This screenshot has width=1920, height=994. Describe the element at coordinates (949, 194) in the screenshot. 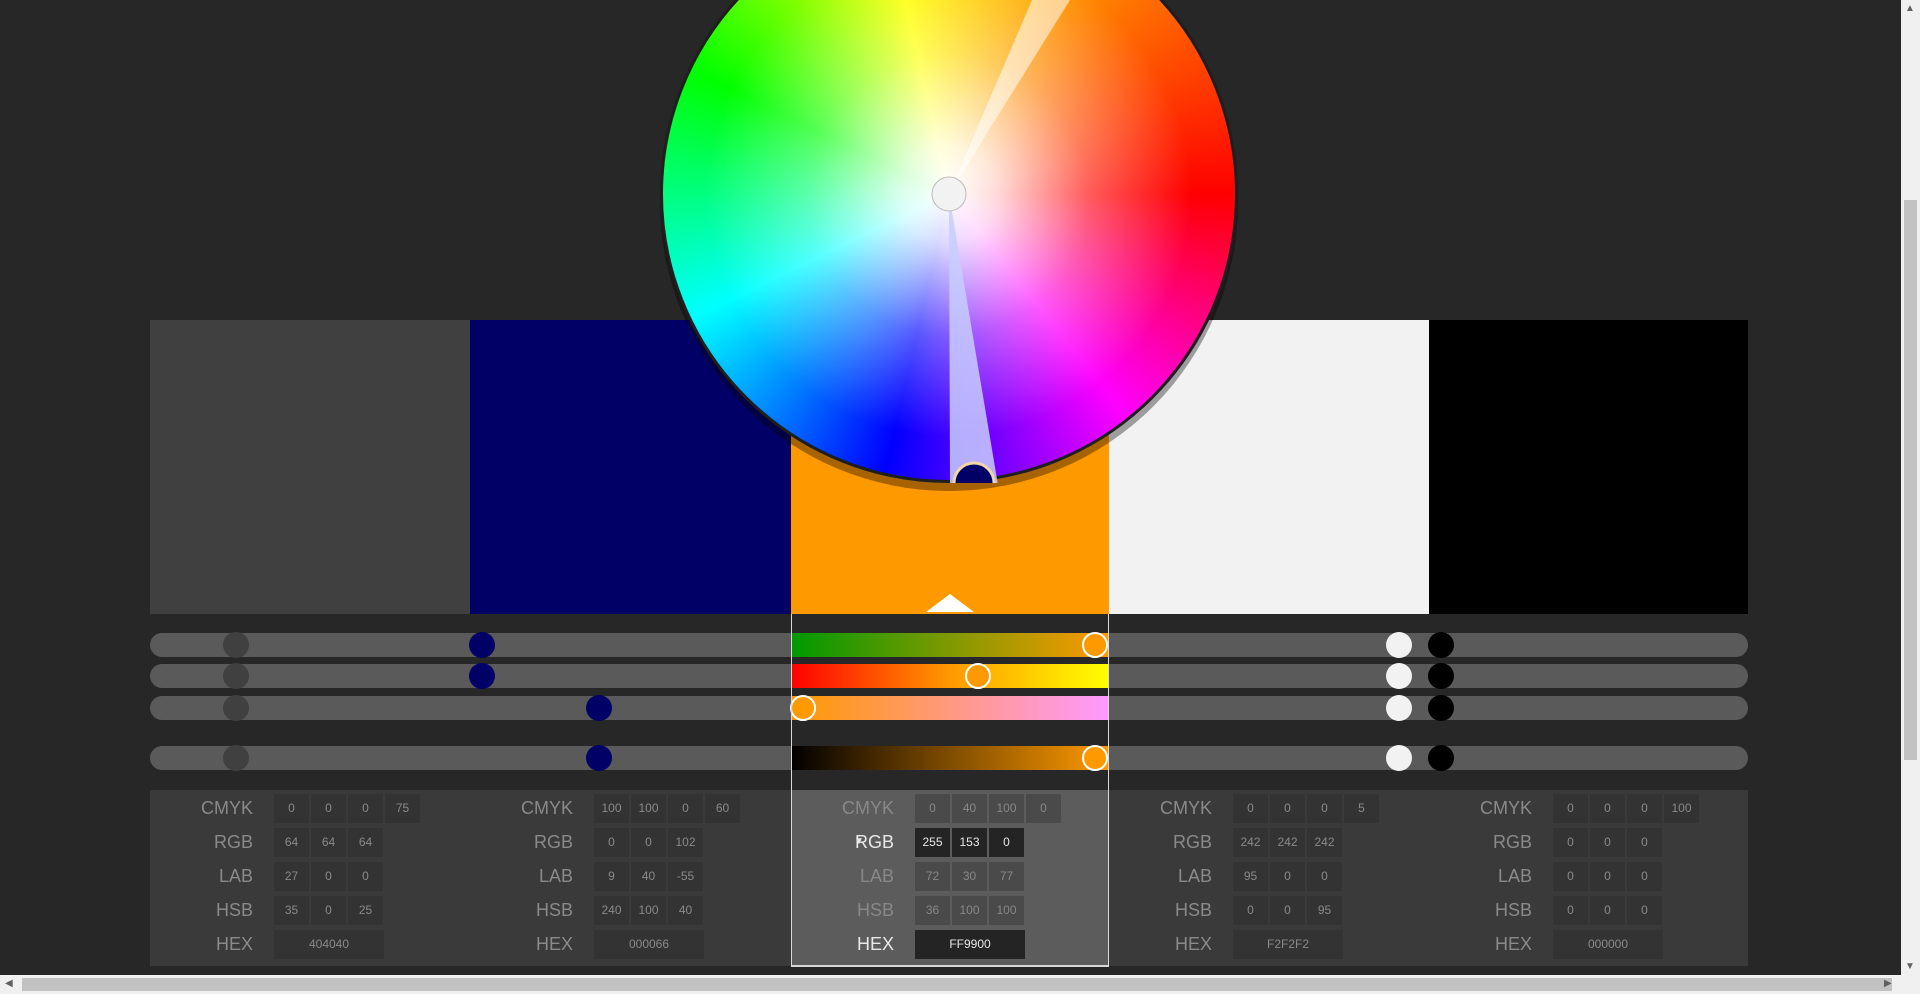

I see `wheel-center-handle` at that location.